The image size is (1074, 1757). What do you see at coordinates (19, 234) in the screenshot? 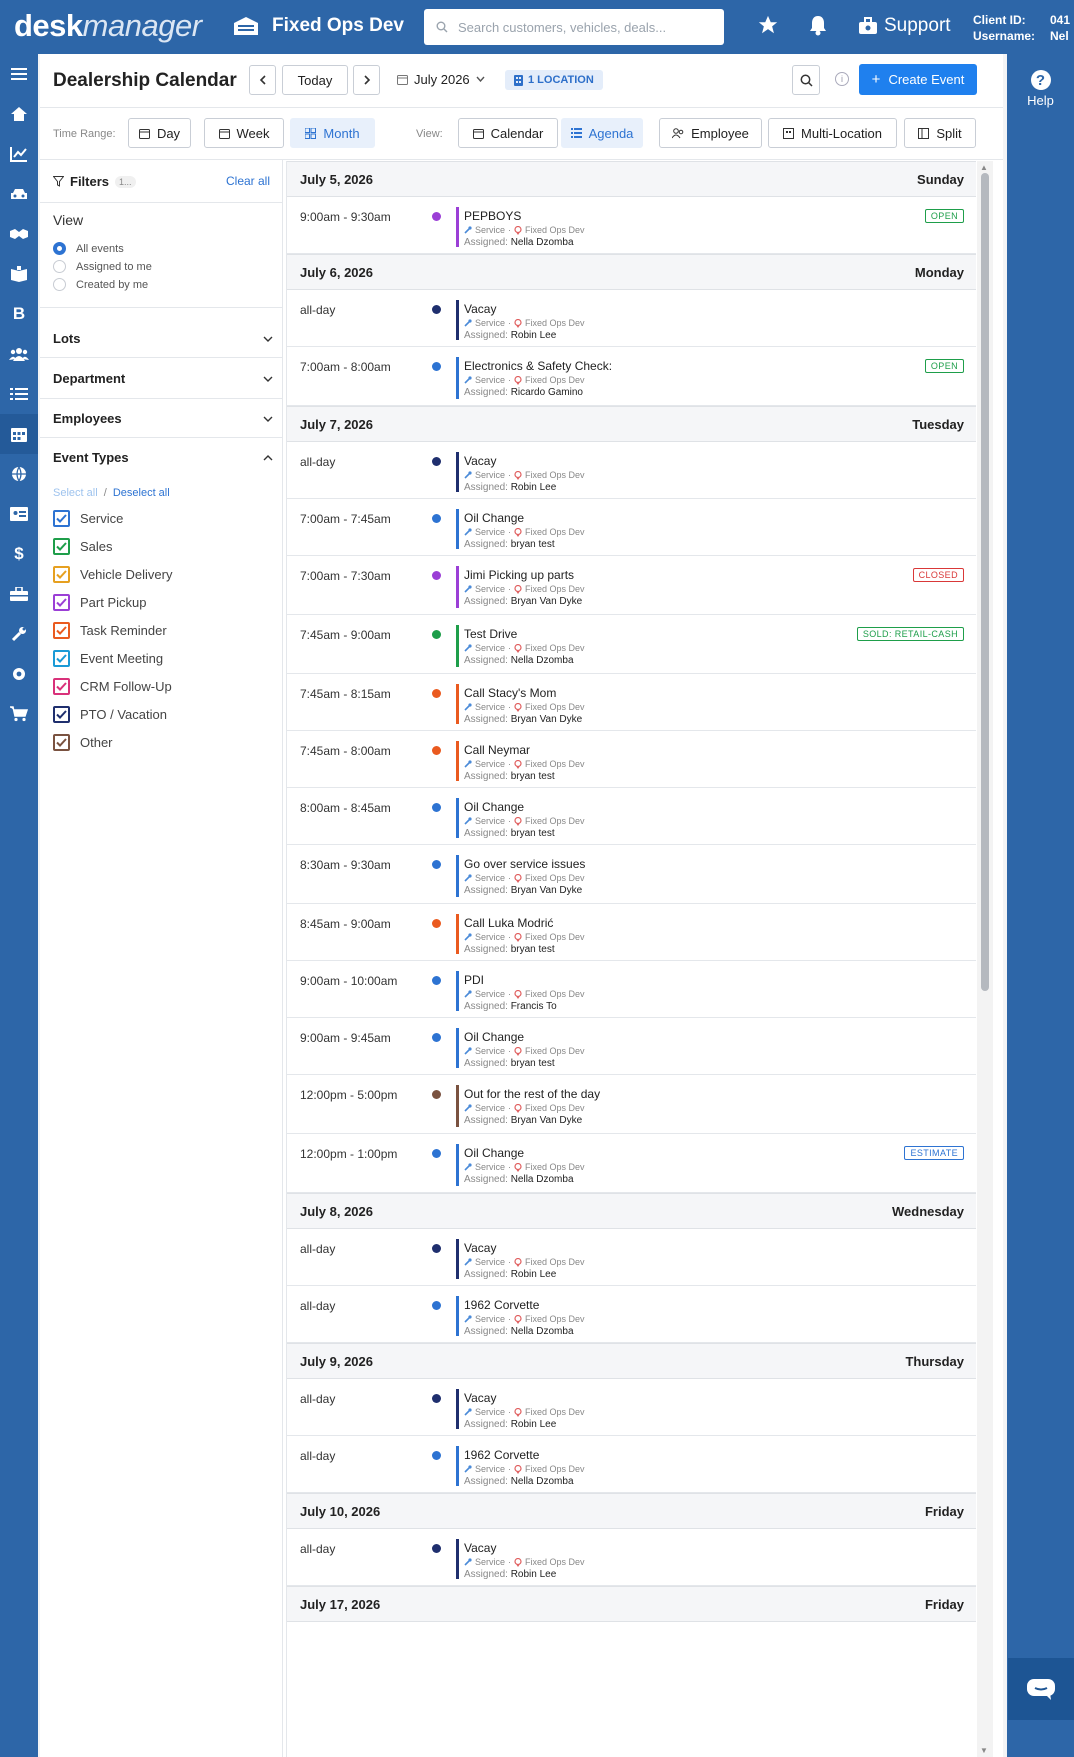
I see `handshake-icon` at bounding box center [19, 234].